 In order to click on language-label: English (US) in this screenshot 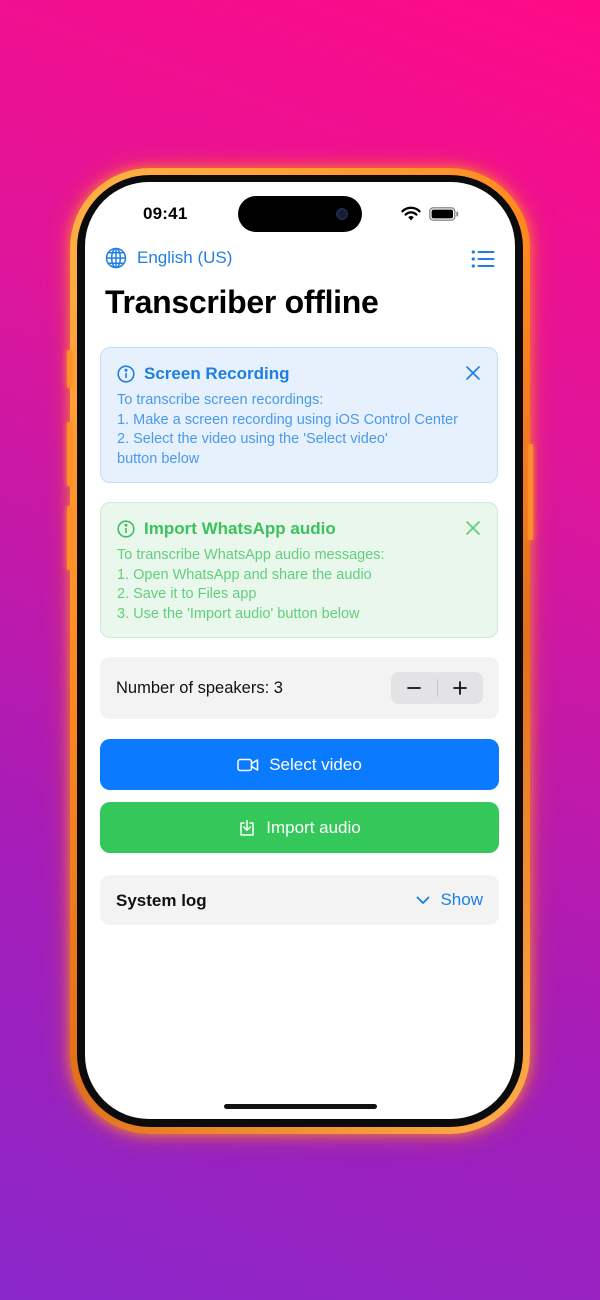, I will do `click(185, 257)`.